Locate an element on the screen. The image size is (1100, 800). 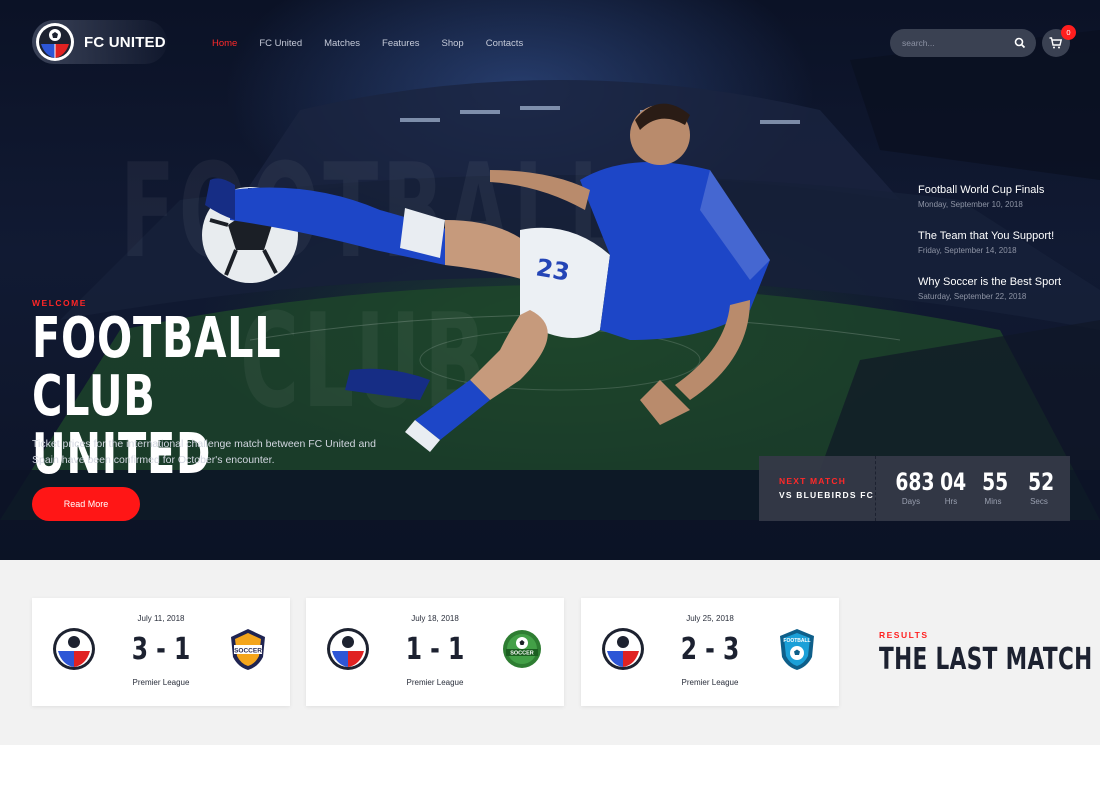
nav-item-home: Home is located at coordinates (224, 43).